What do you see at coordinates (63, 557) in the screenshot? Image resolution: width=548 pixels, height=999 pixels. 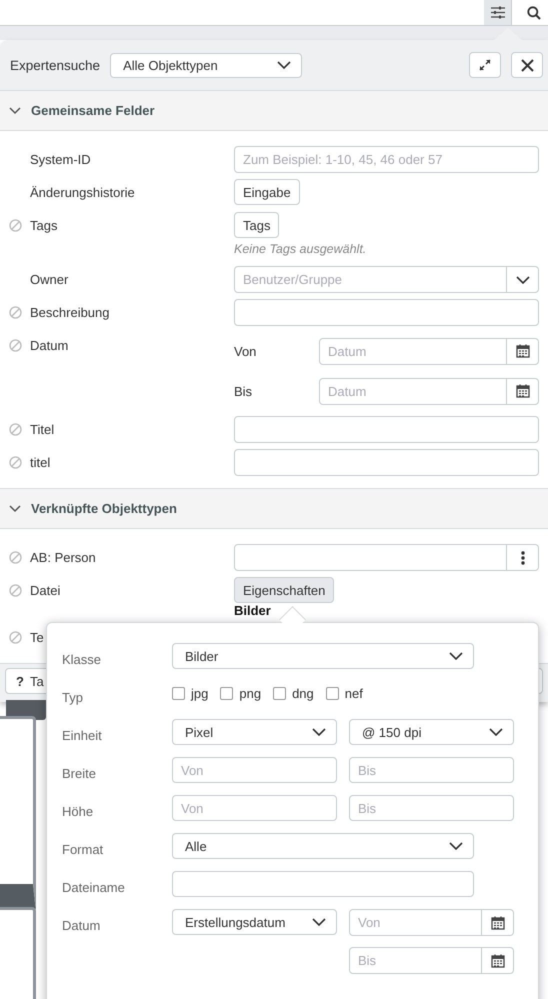 I see `field-label: AB: Person` at bounding box center [63, 557].